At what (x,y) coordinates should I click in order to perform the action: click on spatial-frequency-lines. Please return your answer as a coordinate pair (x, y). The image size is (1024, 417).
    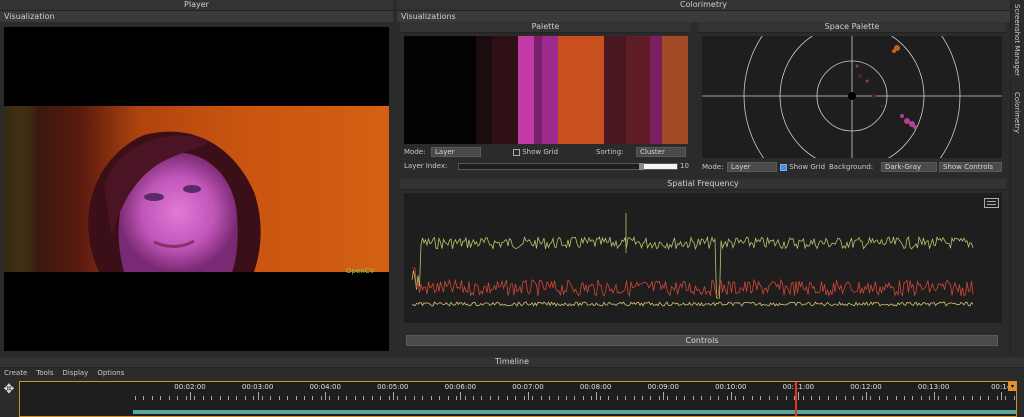
    Looking at the image, I should click on (692, 260).